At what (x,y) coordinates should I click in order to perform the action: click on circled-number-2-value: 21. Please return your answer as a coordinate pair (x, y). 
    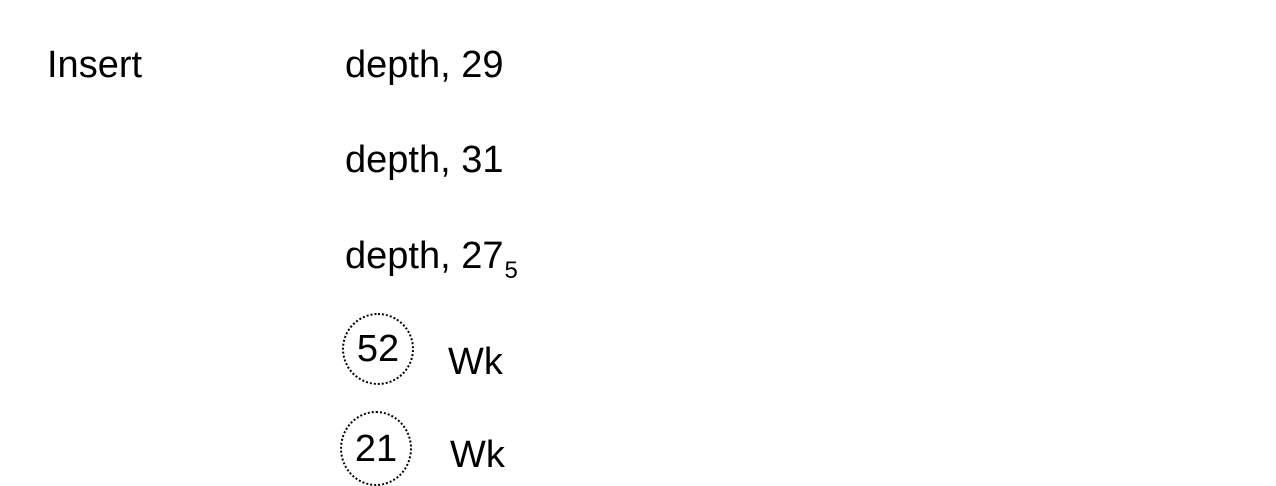
    Looking at the image, I should click on (376, 448).